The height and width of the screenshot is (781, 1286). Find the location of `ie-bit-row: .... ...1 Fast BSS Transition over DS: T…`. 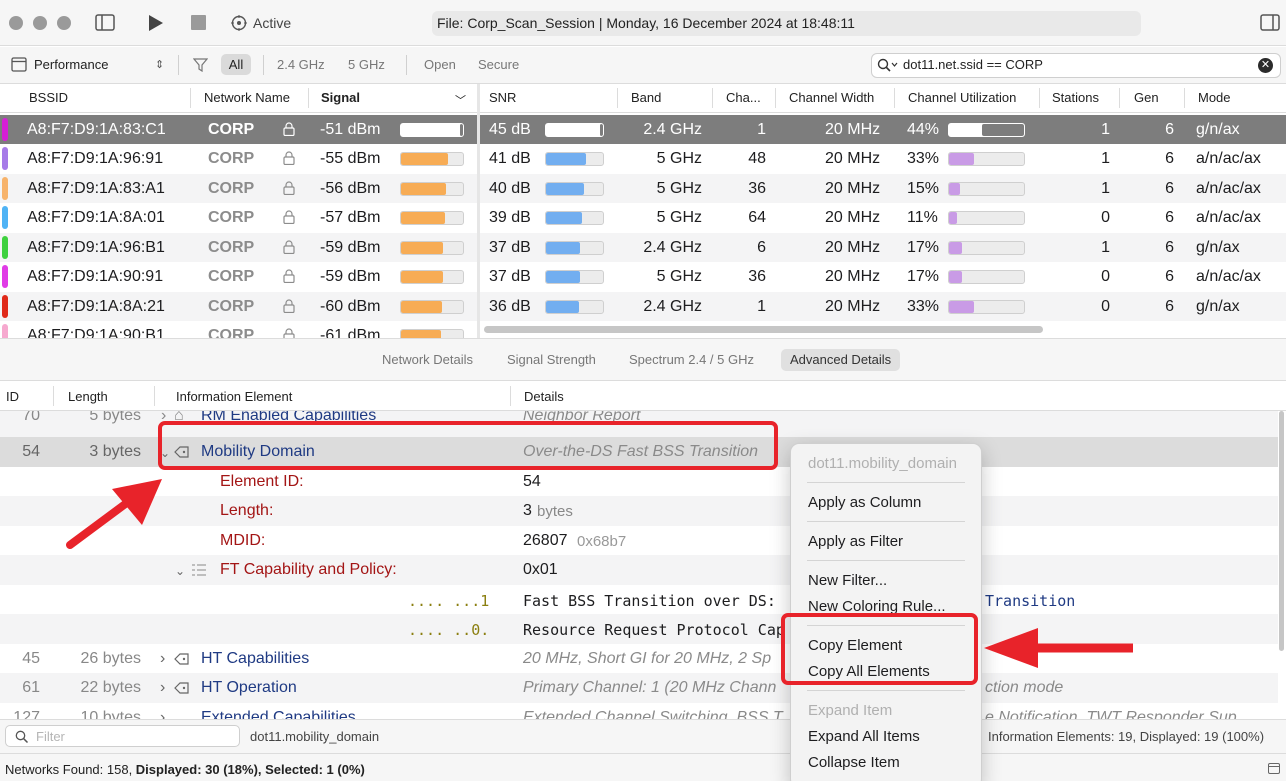

ie-bit-row: .... ...1 Fast BSS Transition over DS: T… is located at coordinates (639, 600).